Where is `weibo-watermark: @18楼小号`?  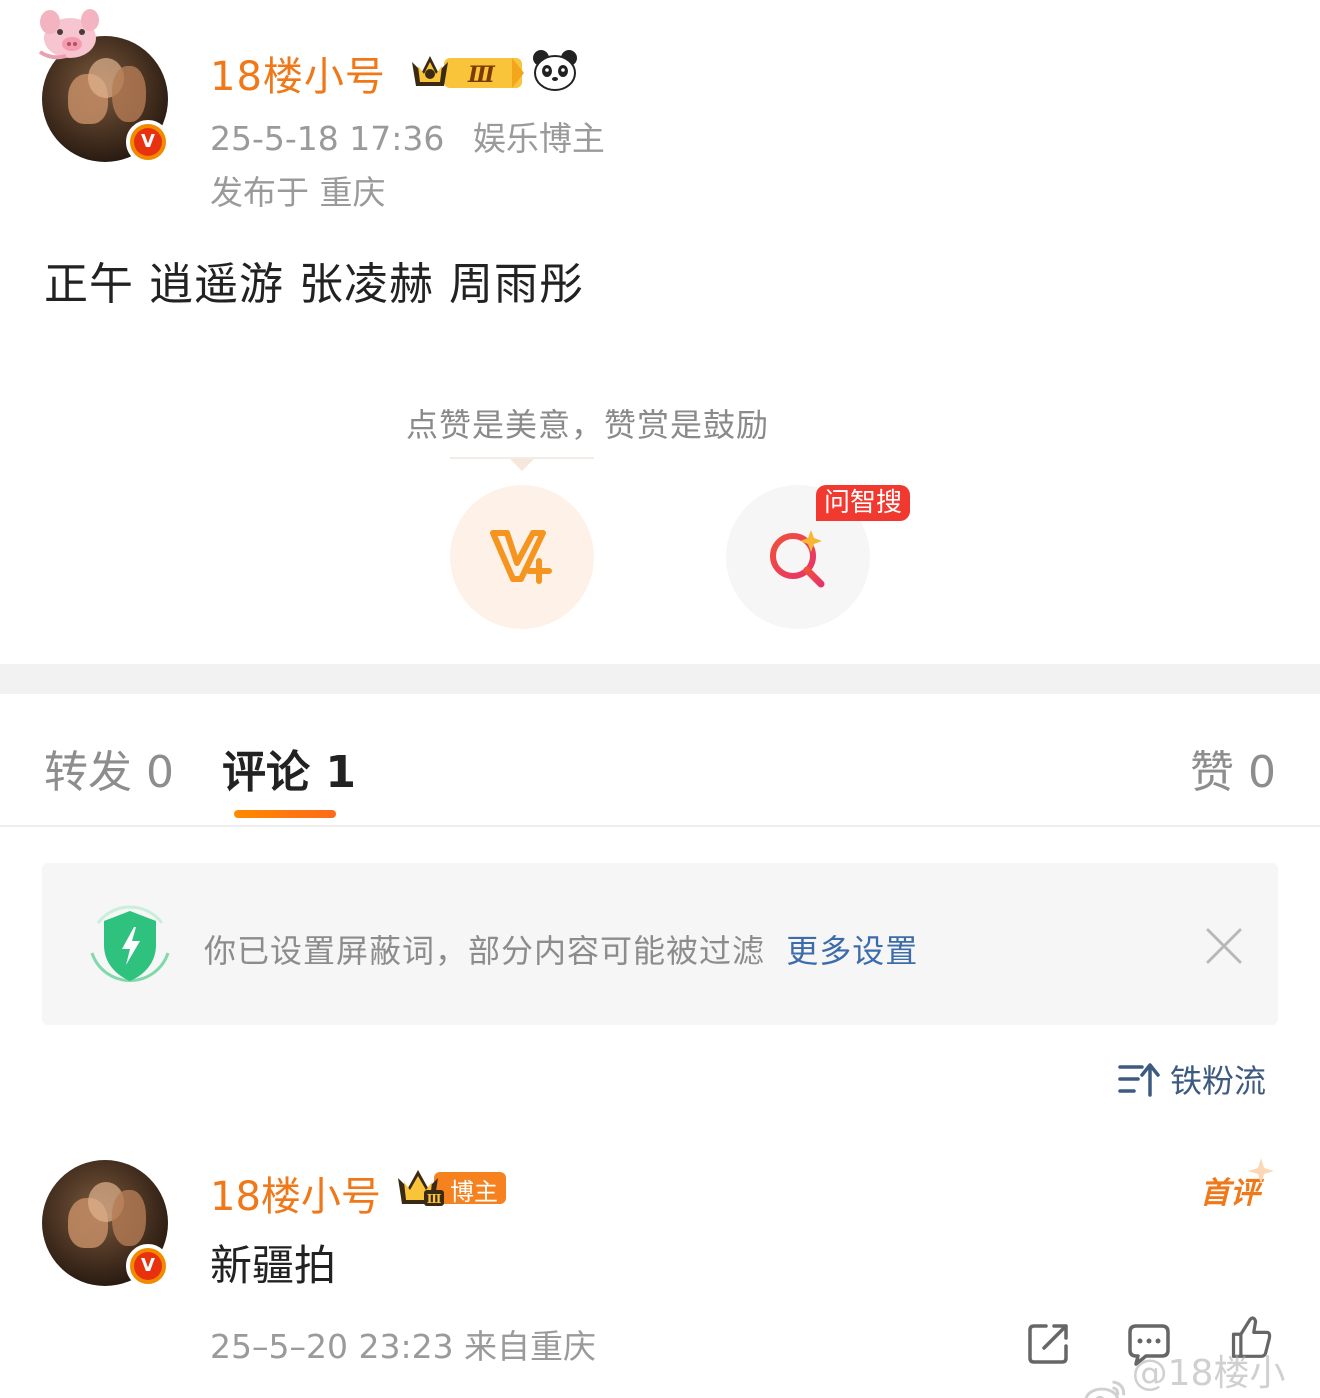
weibo-watermark: @18楼小号 is located at coordinates (1202, 1371).